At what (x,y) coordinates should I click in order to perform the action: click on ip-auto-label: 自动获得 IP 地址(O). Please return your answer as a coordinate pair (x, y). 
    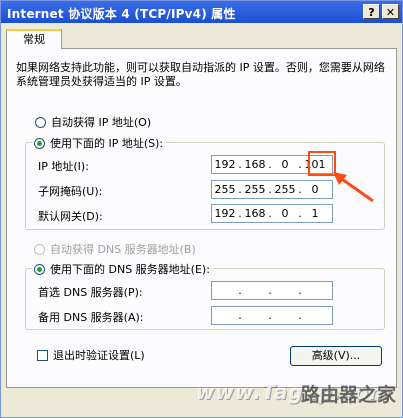
    Looking at the image, I should click on (101, 122).